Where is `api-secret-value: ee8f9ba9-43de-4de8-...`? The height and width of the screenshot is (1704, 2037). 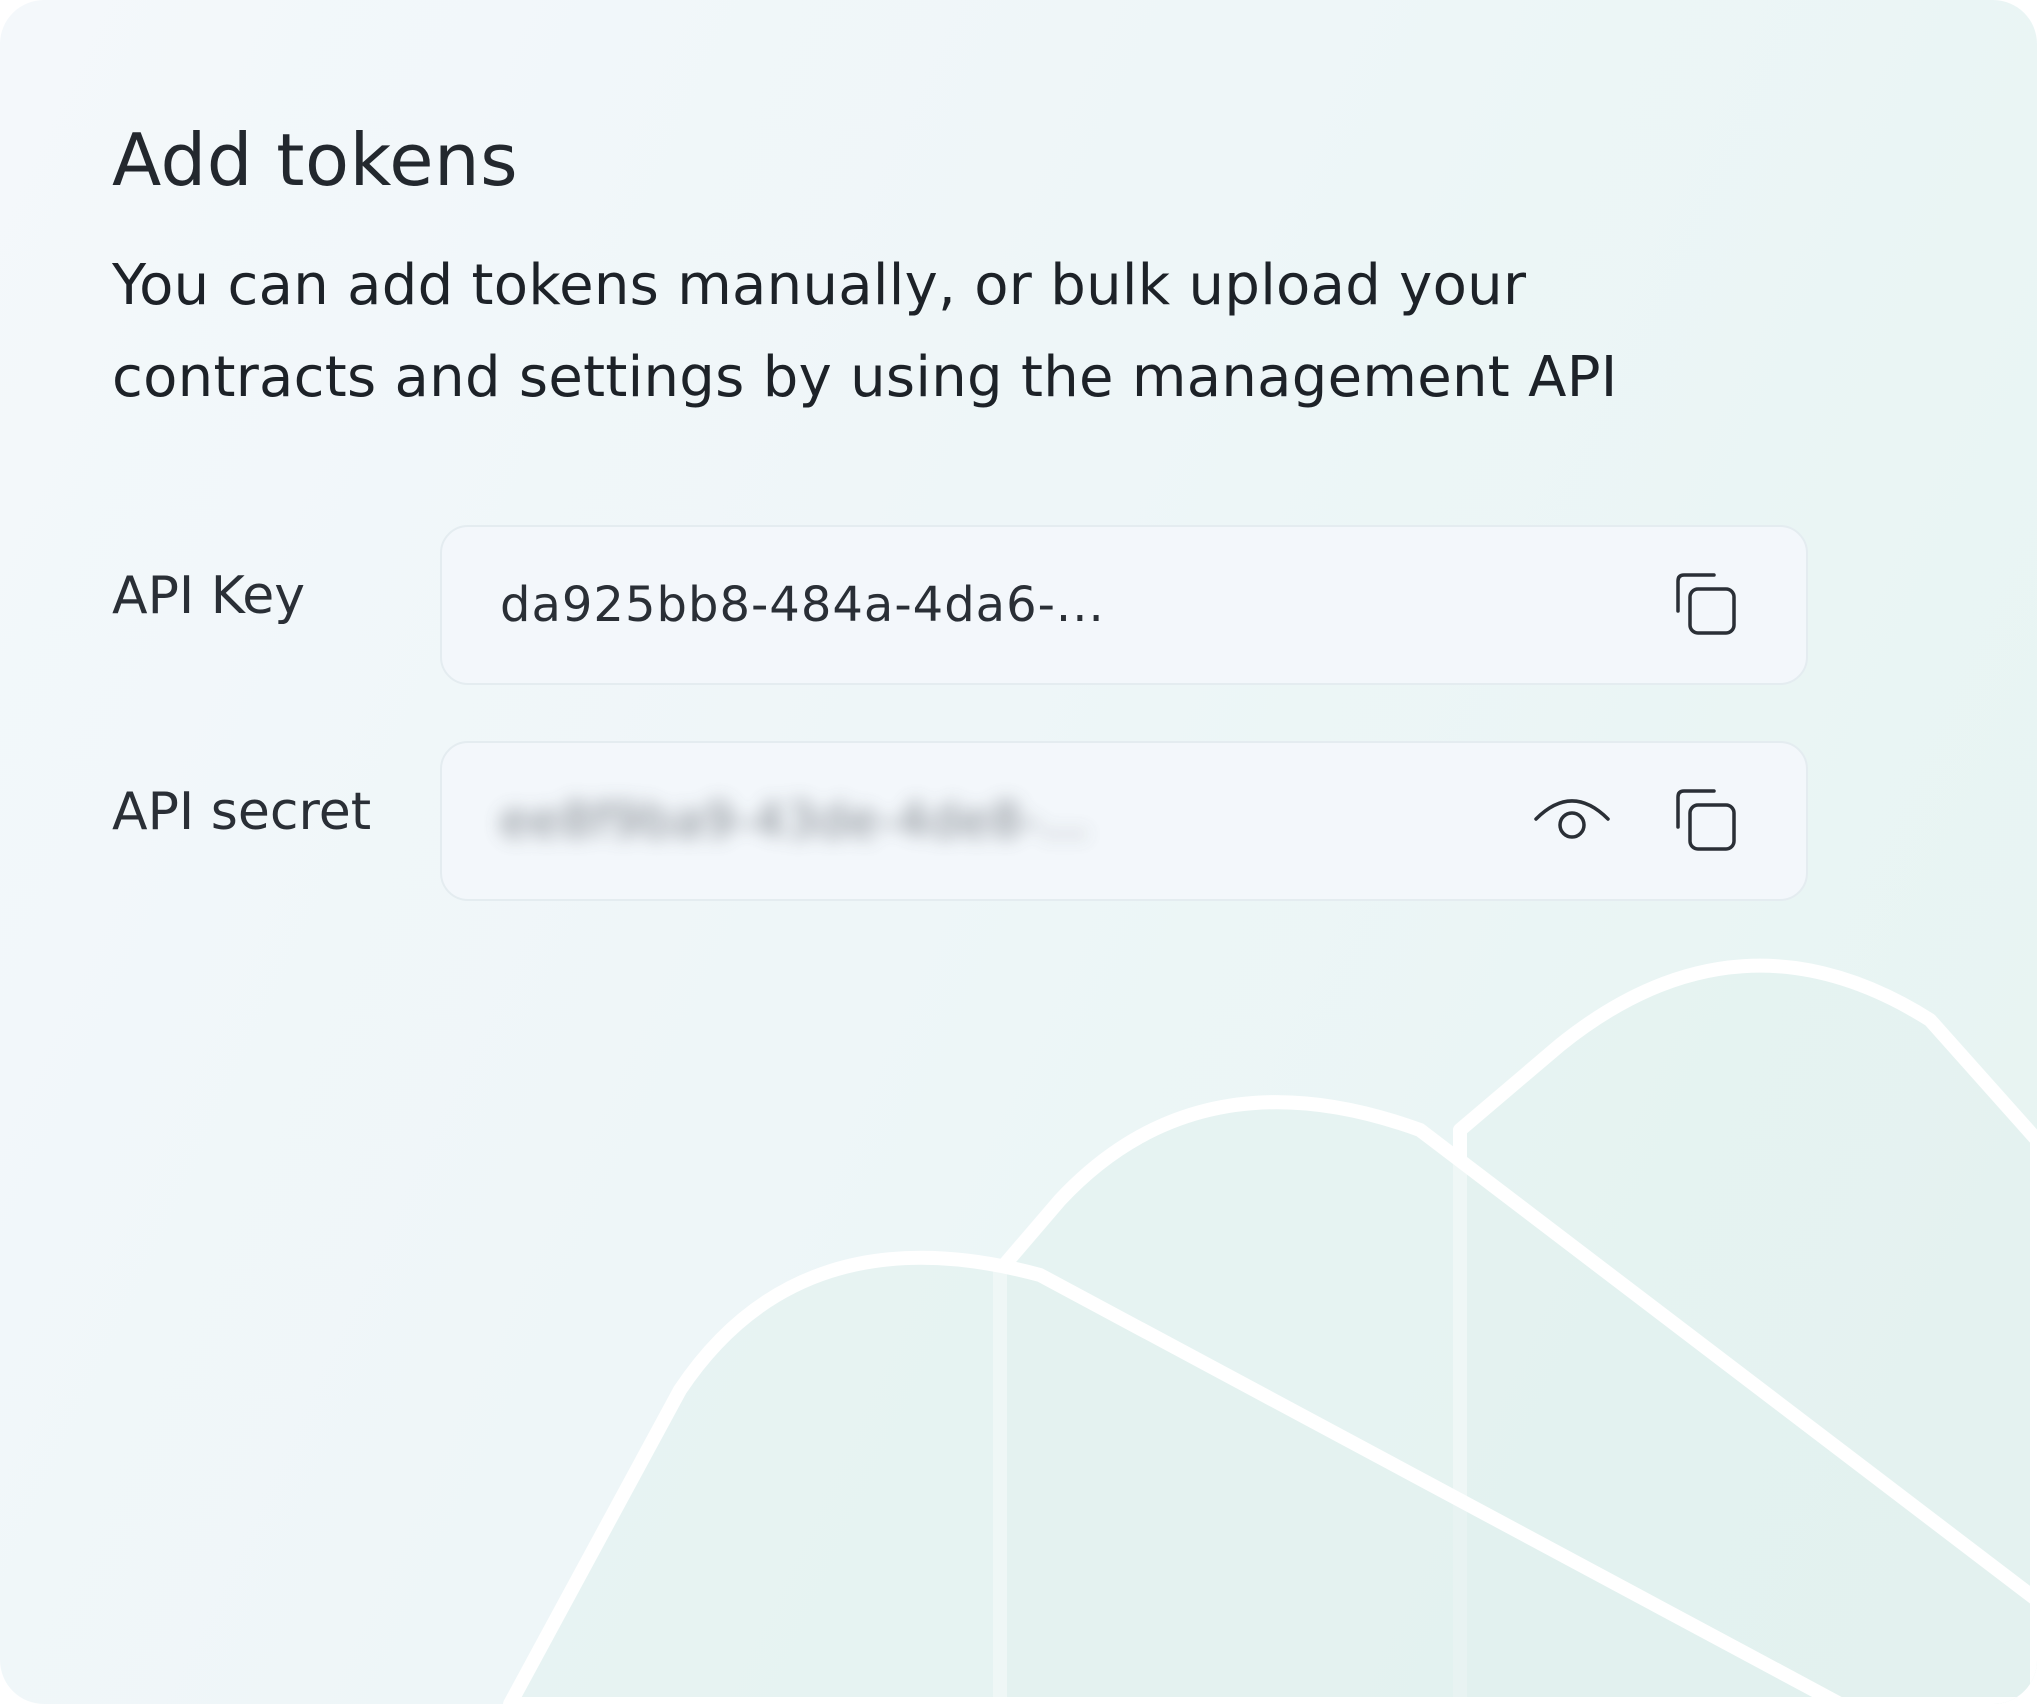 api-secret-value: ee8f9ba9-43de-4de8-... is located at coordinates (794, 821).